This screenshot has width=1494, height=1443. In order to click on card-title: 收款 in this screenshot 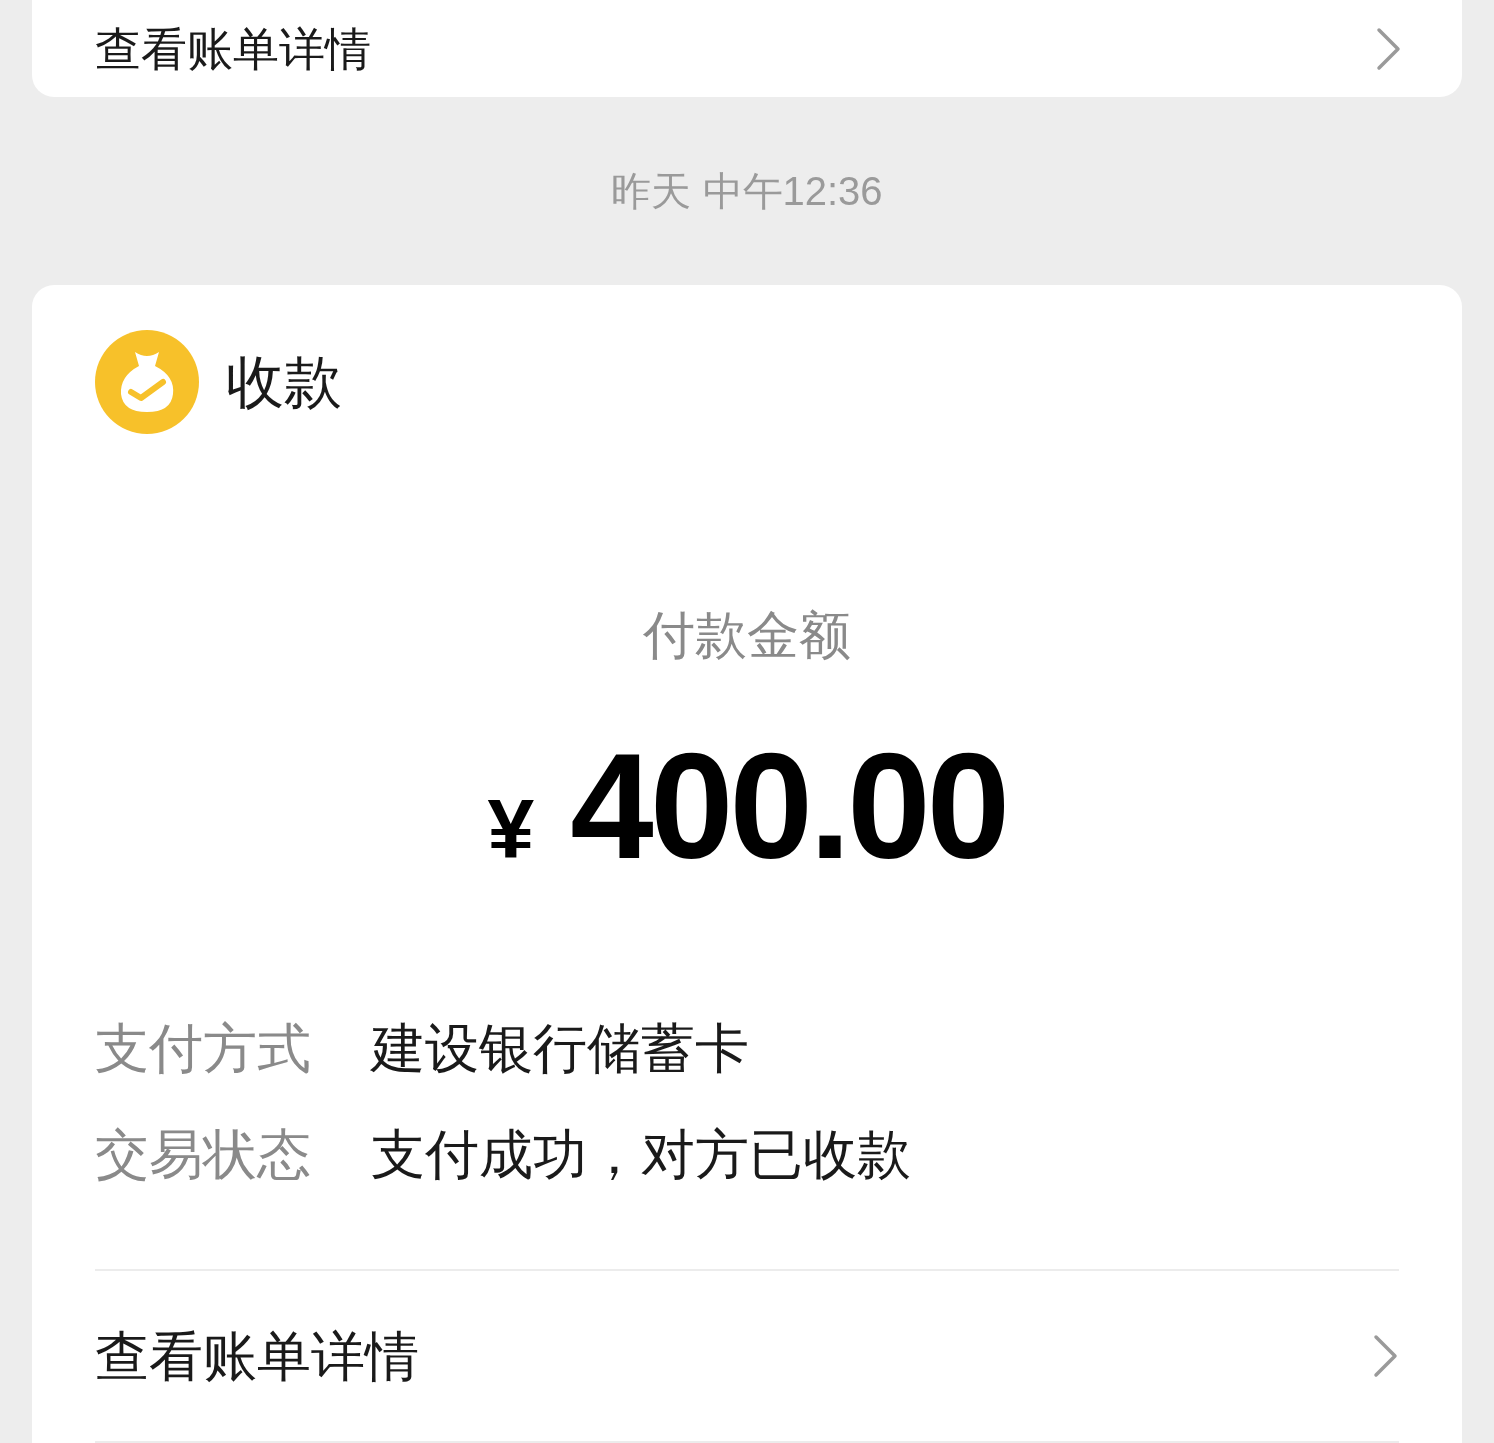, I will do `click(284, 382)`.